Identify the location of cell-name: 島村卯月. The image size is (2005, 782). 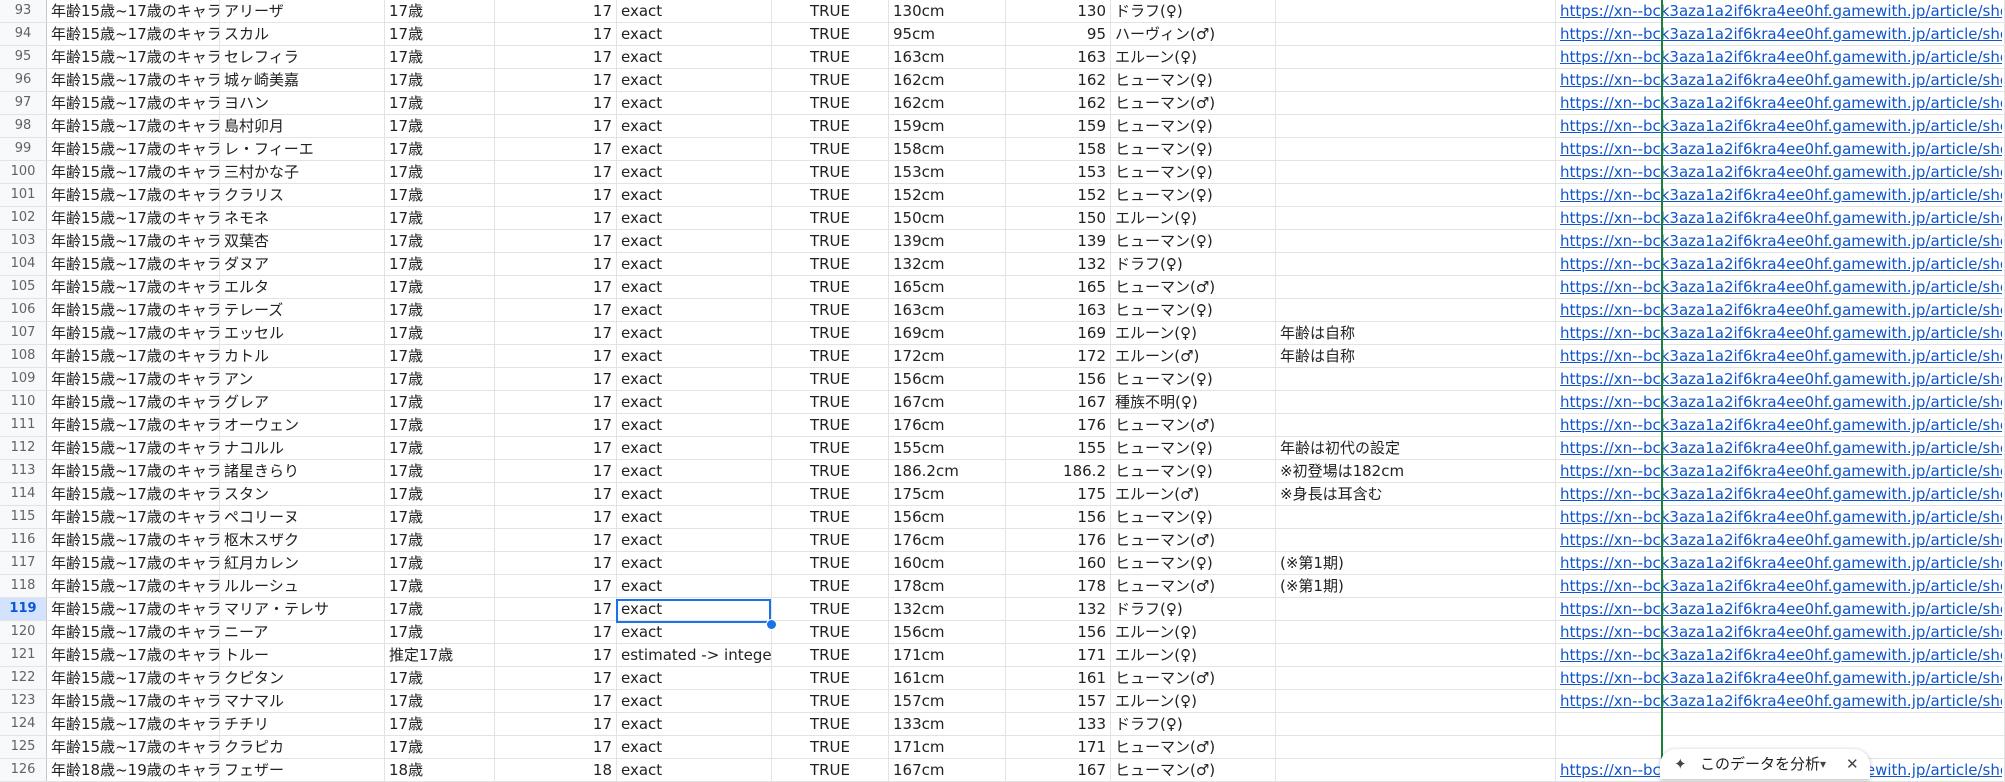
(302, 126).